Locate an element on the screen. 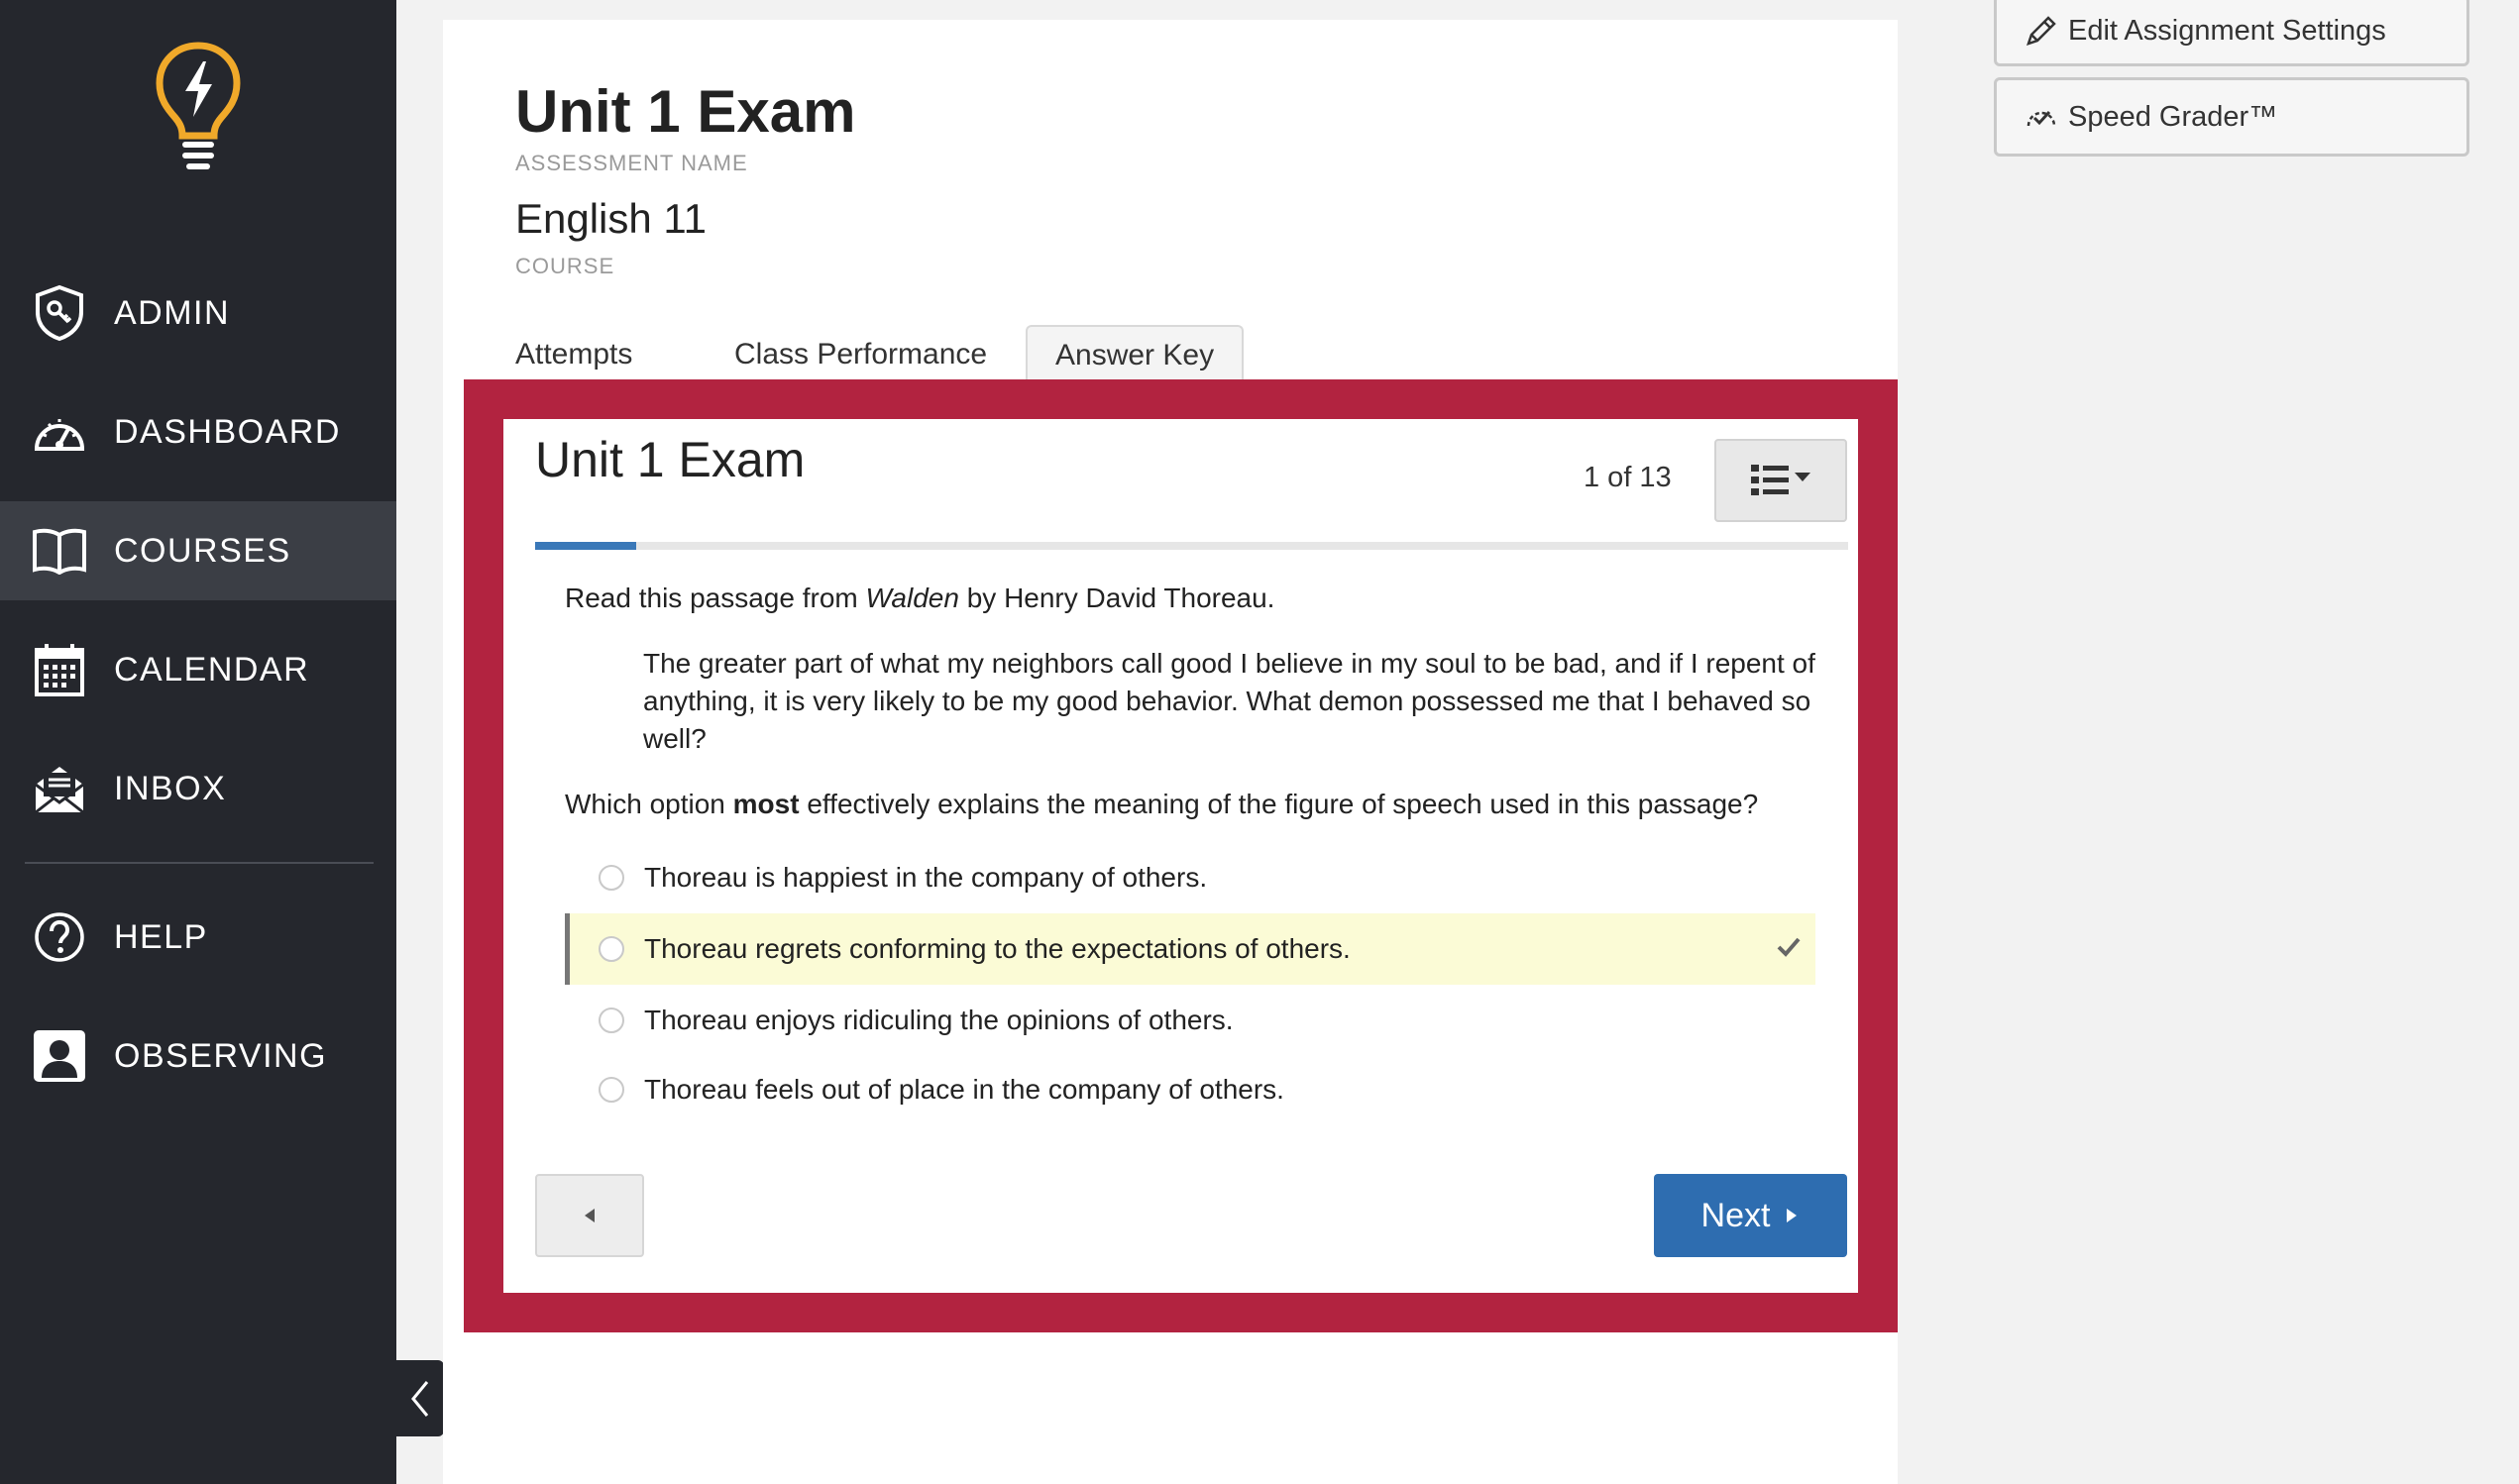 This screenshot has height=1484, width=2519. progress-fill is located at coordinates (586, 546).